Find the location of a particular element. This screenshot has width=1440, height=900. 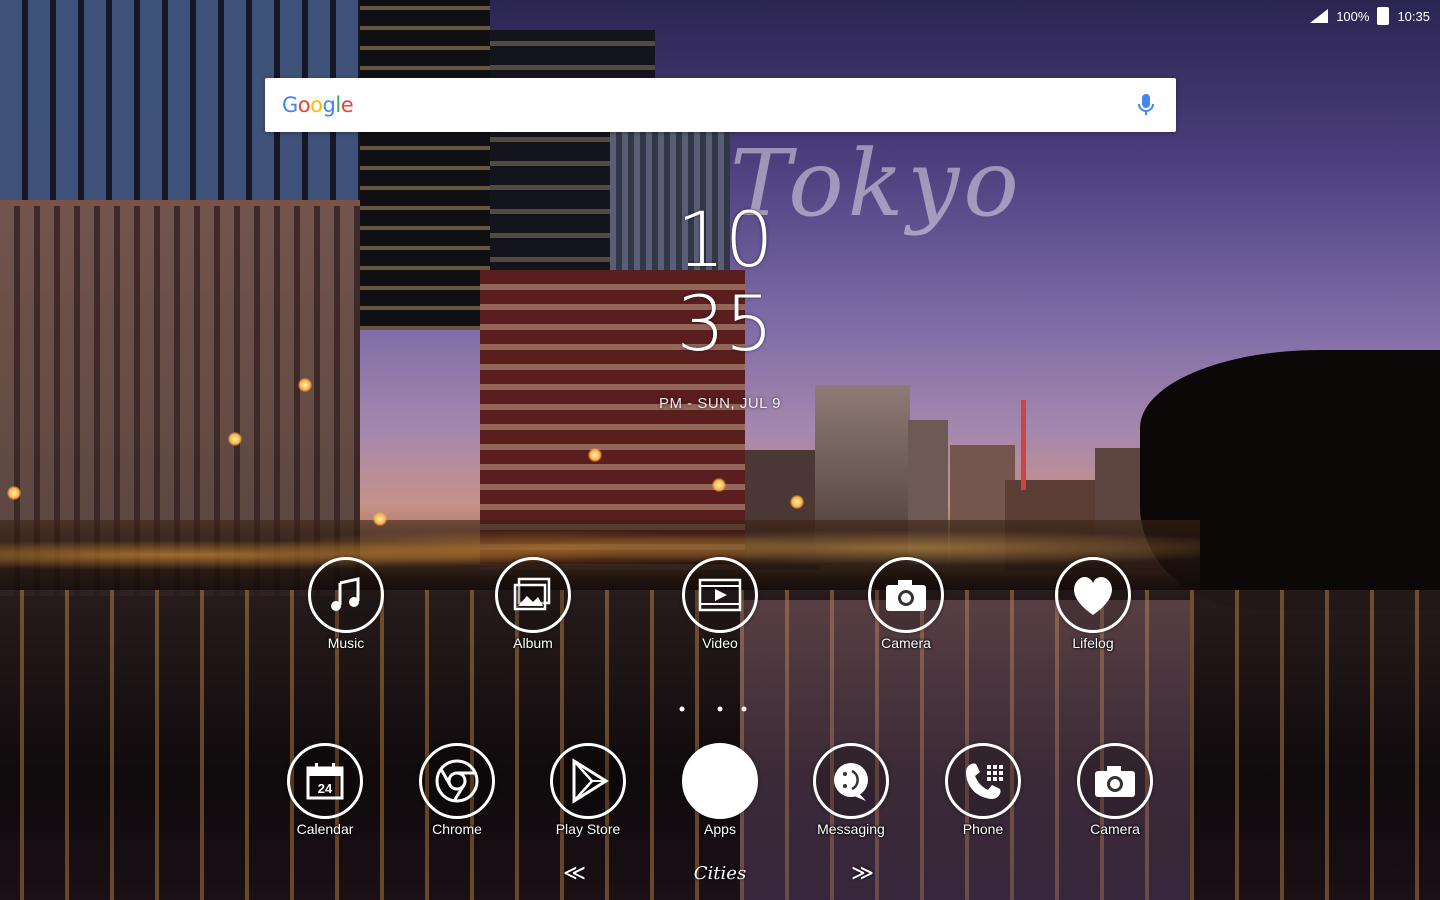

app-apps-drawer: Apps is located at coordinates (720, 790).